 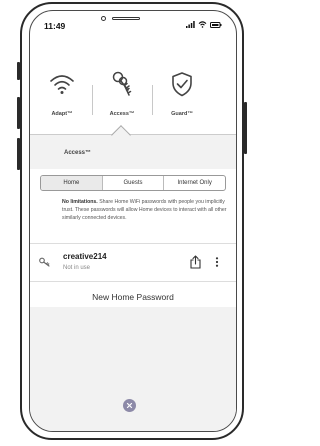 I want to click on more-vertical-icon, so click(x=217, y=262).